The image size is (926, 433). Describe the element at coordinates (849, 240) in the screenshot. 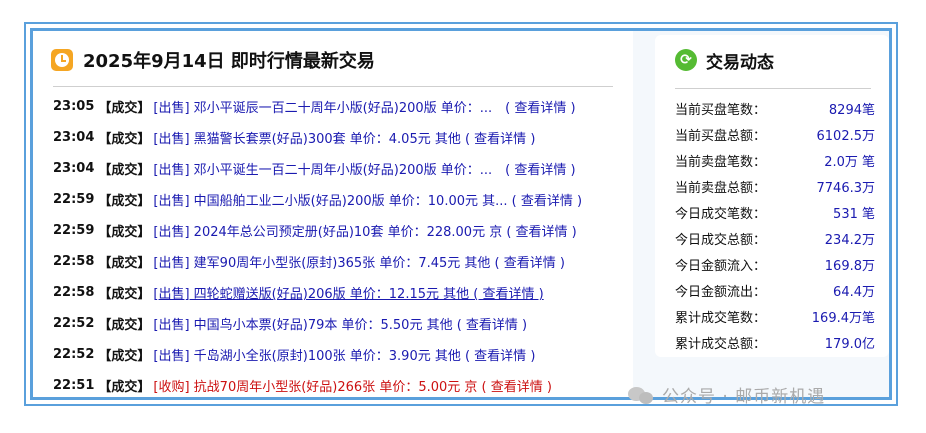

I see `stat-value: 234.2万` at that location.